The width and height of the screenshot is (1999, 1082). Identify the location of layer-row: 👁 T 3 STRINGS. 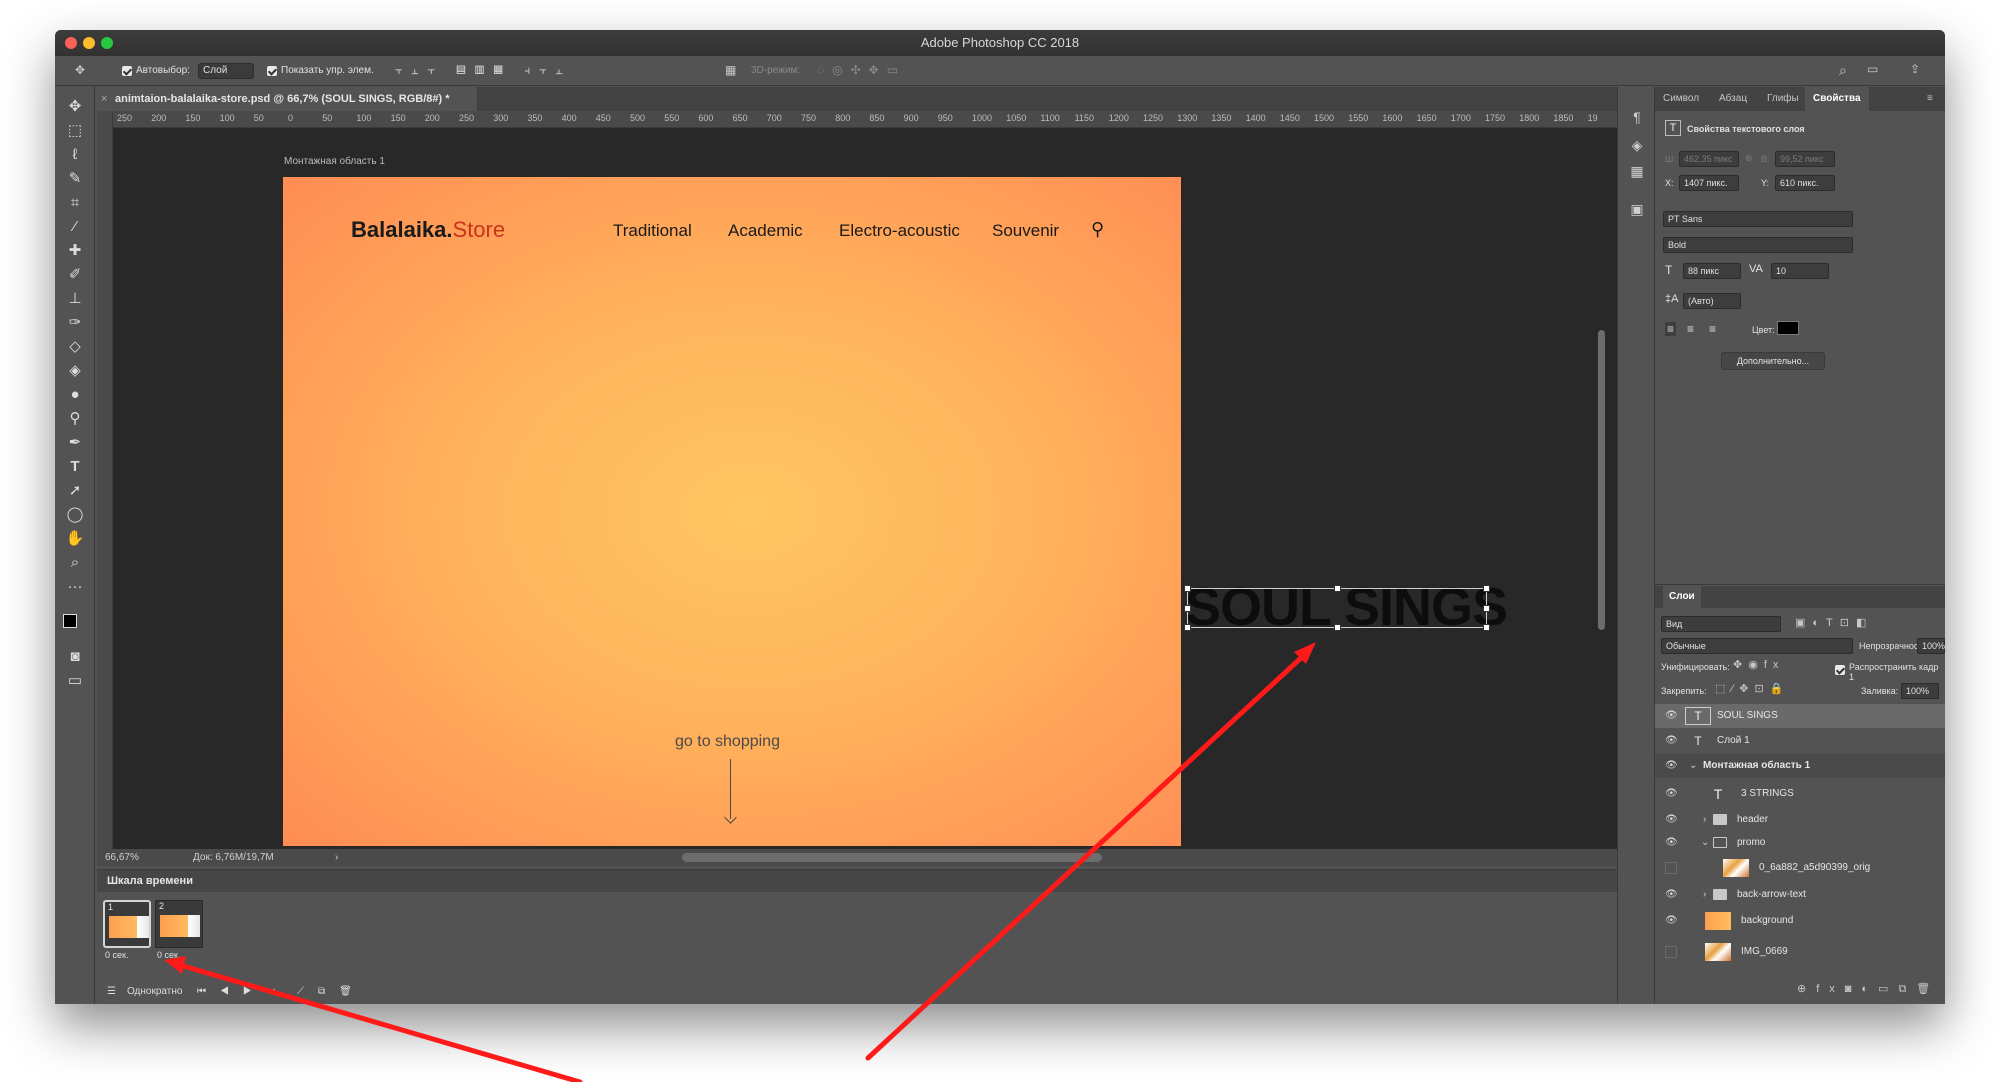
(1800, 794).